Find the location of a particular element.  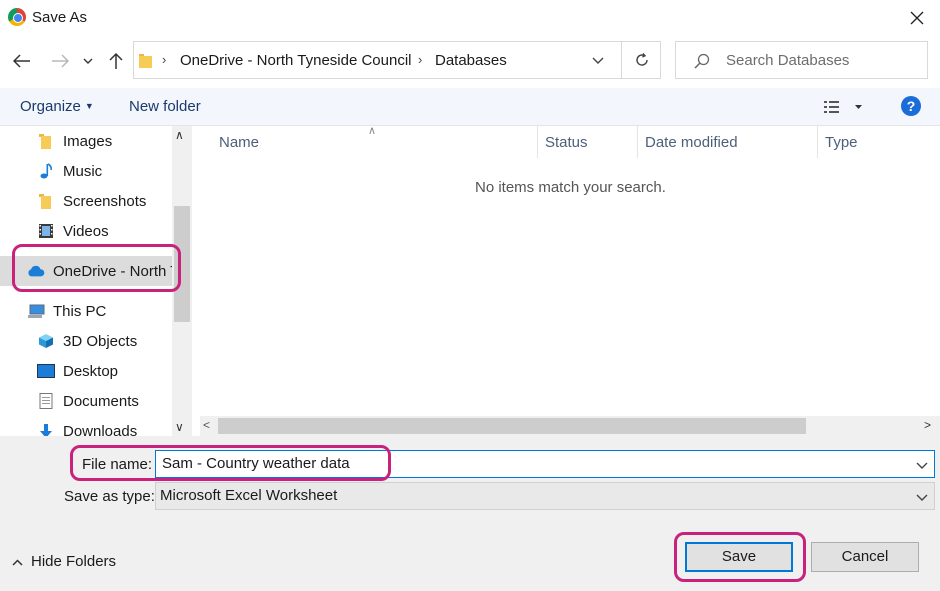

sidebar-item-documents: Documents is located at coordinates (88, 401).